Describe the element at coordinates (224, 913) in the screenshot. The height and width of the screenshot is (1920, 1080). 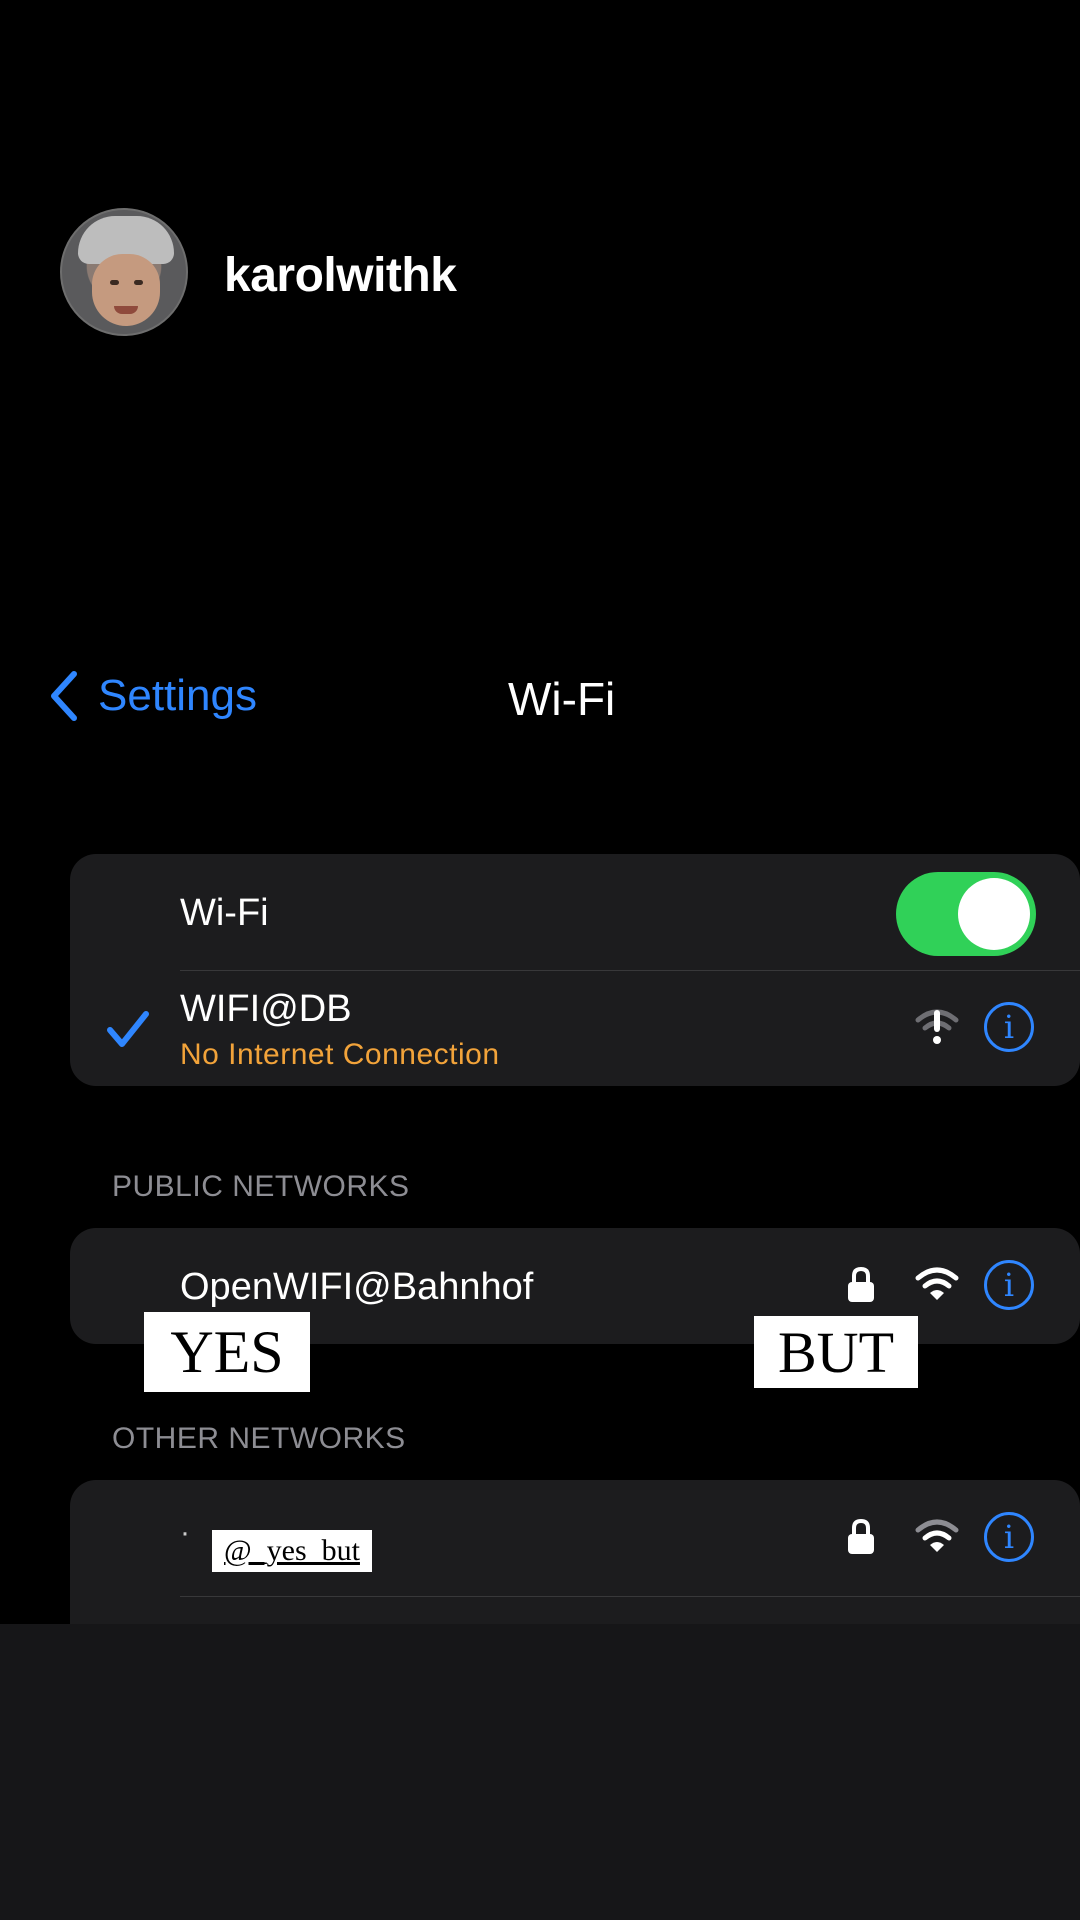
I see `wifi-toggle-label: Wi-Fi` at that location.